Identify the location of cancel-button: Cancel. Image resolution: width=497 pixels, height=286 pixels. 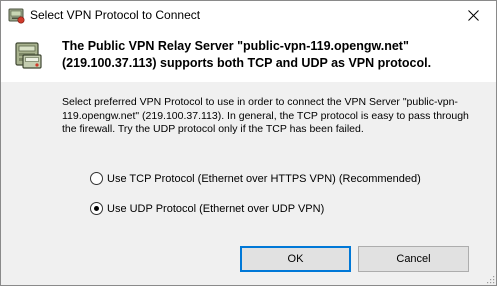
(413, 259).